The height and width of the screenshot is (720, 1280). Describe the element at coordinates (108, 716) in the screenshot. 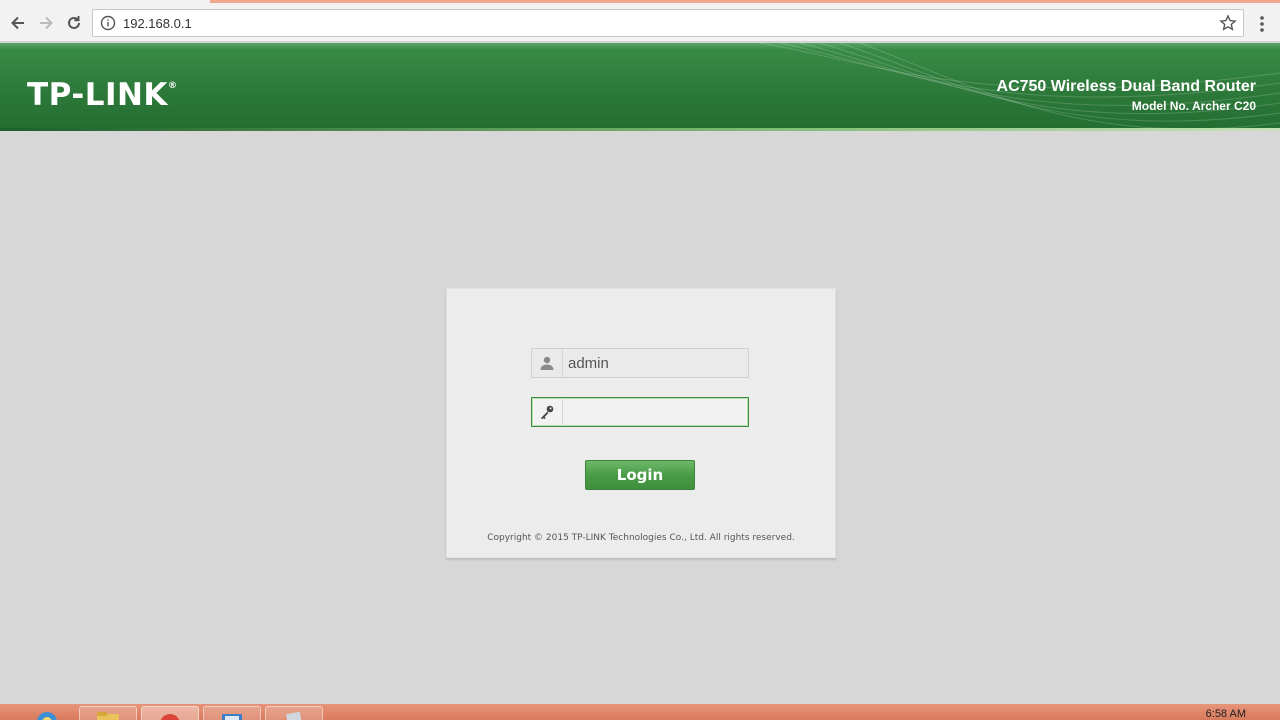

I see `file-explorer-icon` at that location.